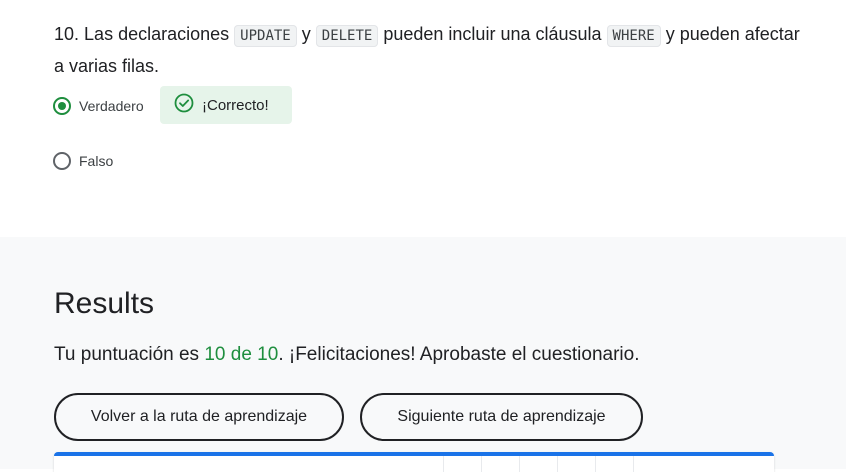 This screenshot has width=846, height=472. Describe the element at coordinates (306, 34) in the screenshot. I see `question-text-part: y` at that location.